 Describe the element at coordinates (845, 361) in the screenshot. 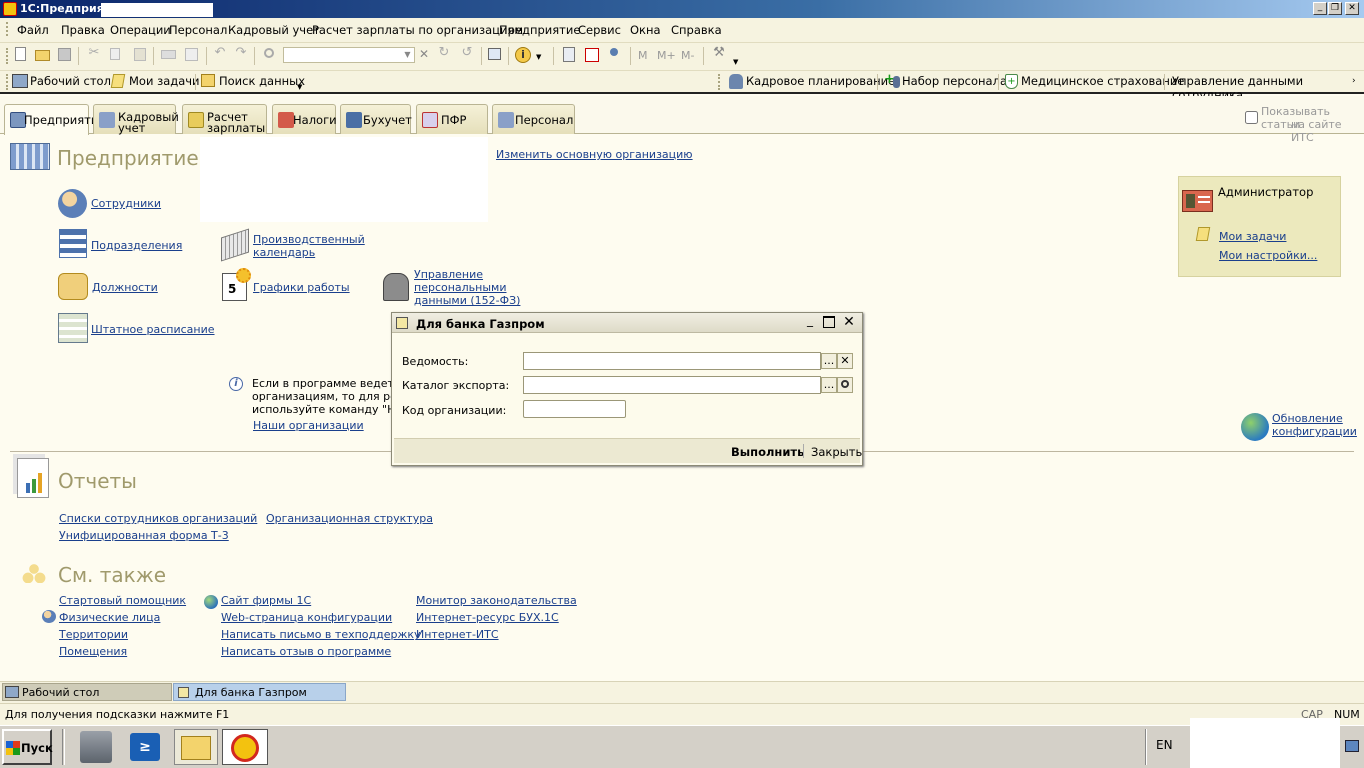

I see `statement-clear-button: ✕` at that location.